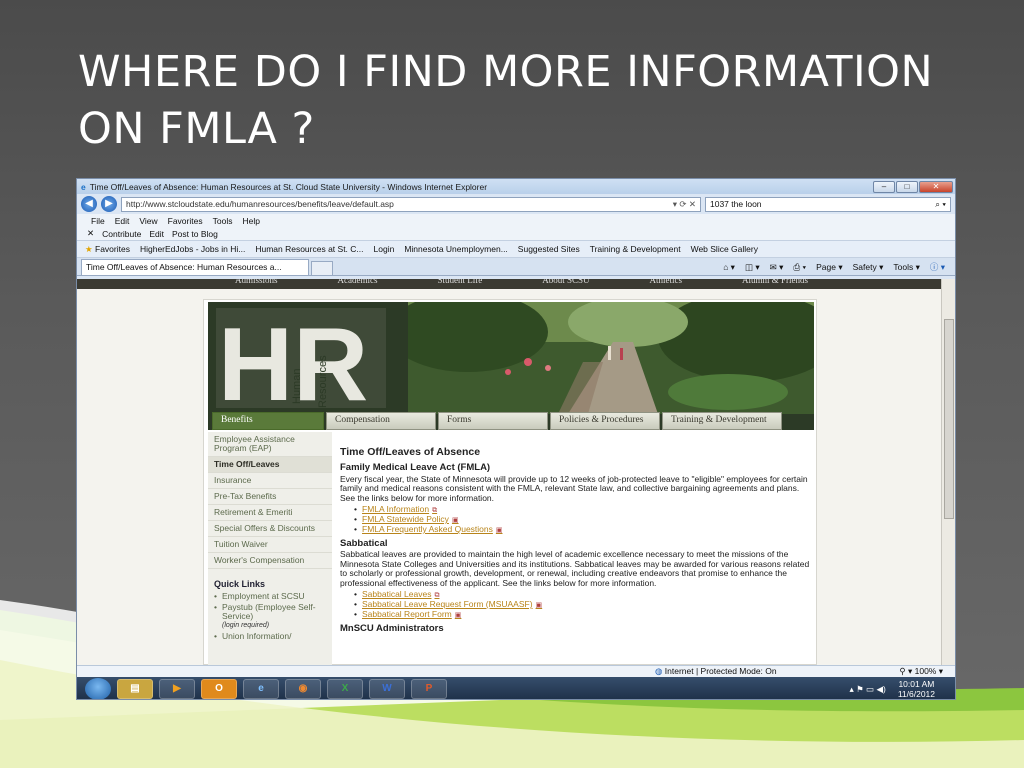  What do you see at coordinates (256, 283) in the screenshot?
I see `nav-admissions: Admissions` at bounding box center [256, 283].